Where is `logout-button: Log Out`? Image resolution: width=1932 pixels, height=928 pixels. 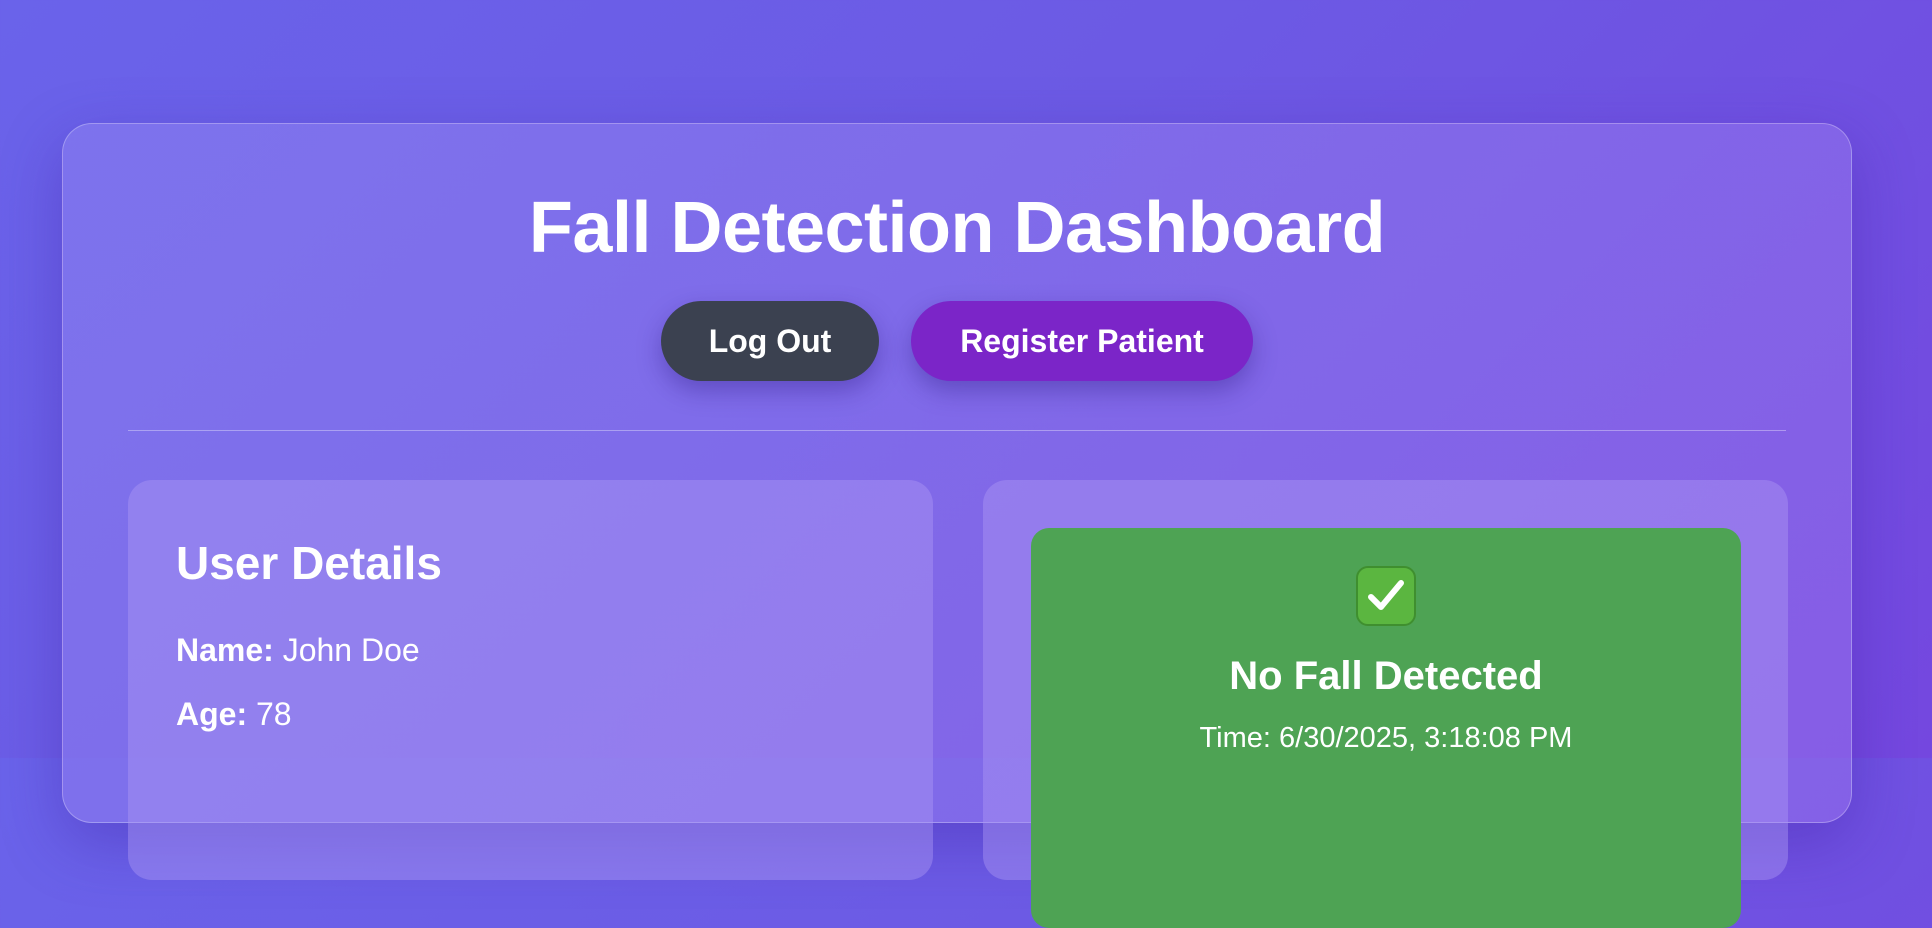 logout-button: Log Out is located at coordinates (770, 341).